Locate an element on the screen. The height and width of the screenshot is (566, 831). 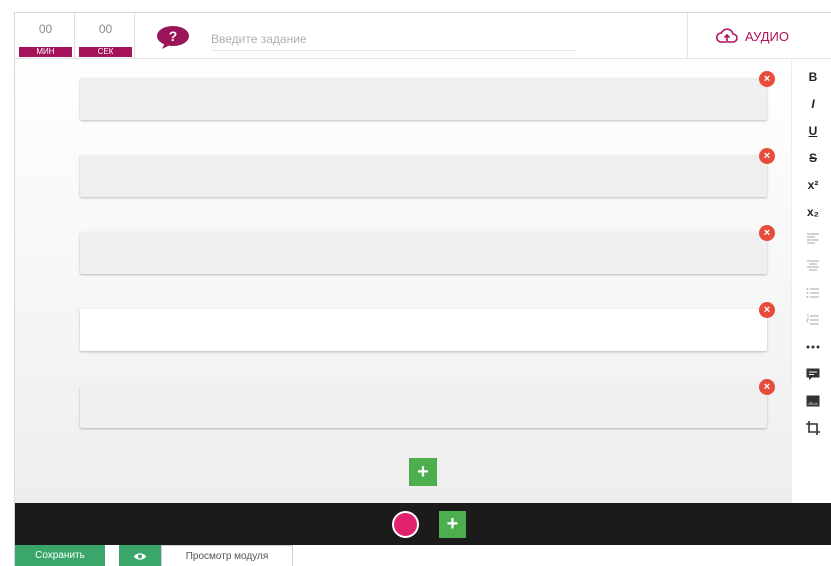
align-left-icon is located at coordinates (813, 239).